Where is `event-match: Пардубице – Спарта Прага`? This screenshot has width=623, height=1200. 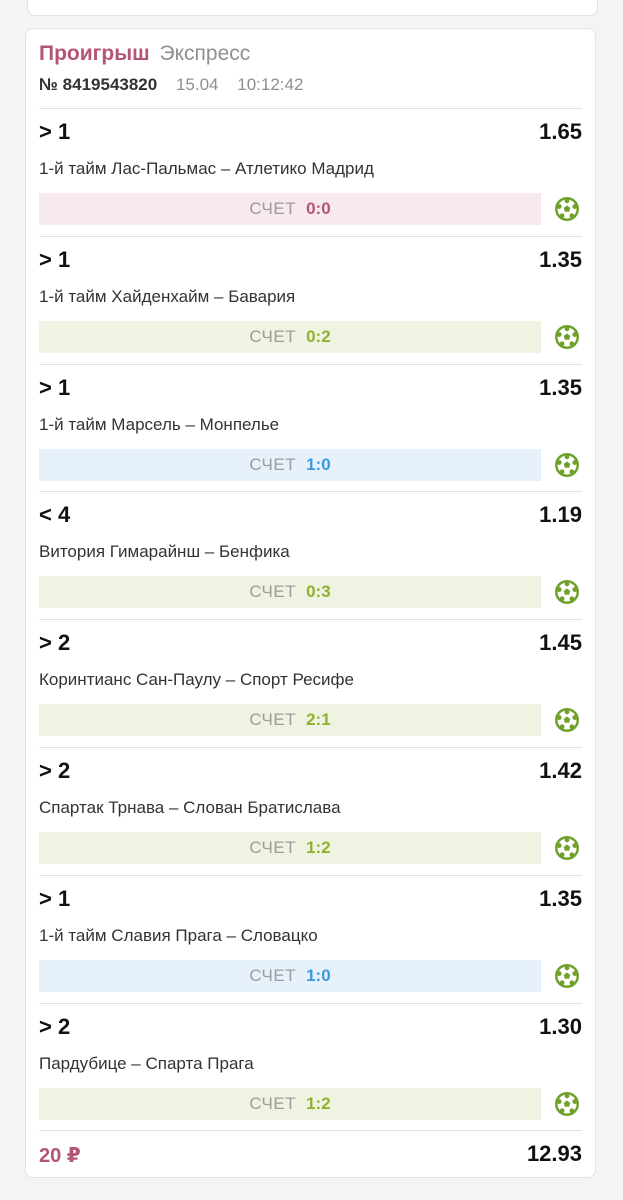 event-match: Пардубице – Спарта Прага is located at coordinates (146, 1063).